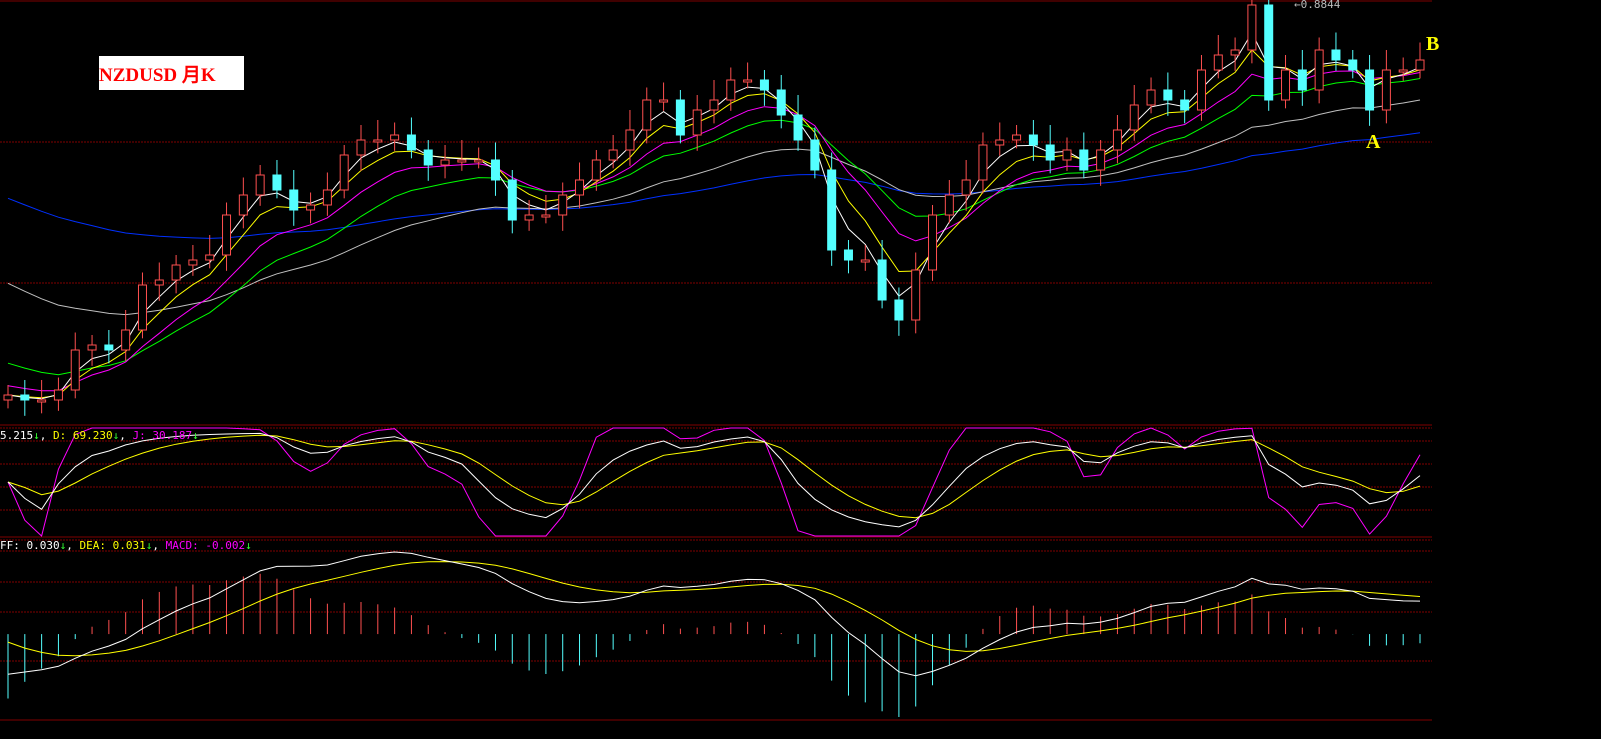  I want to click on macd-value: MACD: -0.002, so click(205, 545).